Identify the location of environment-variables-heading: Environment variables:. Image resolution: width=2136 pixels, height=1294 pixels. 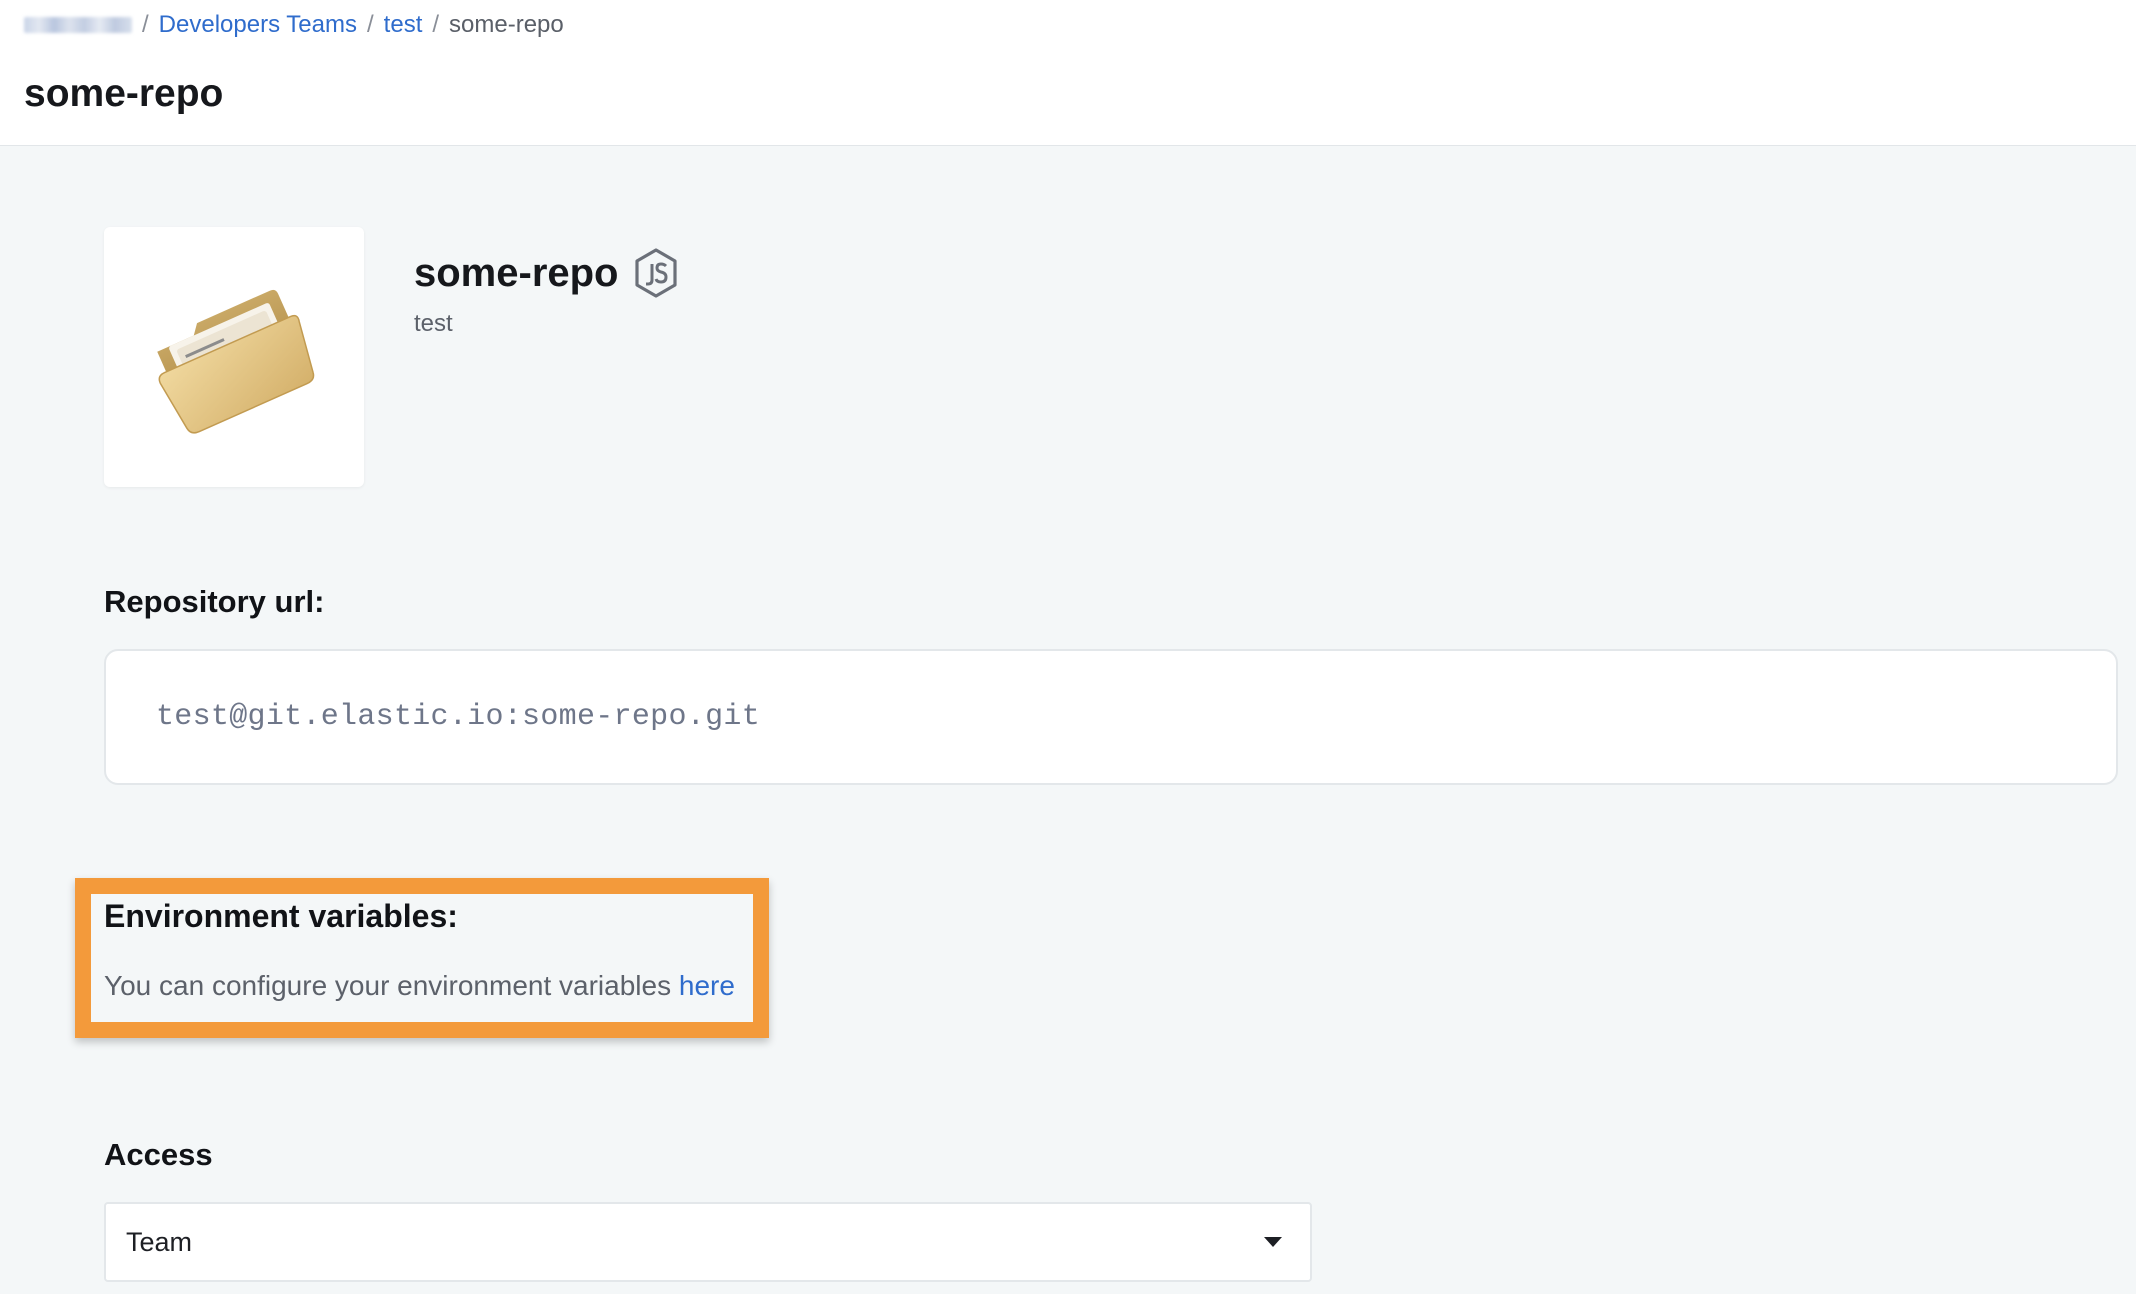
(281, 916).